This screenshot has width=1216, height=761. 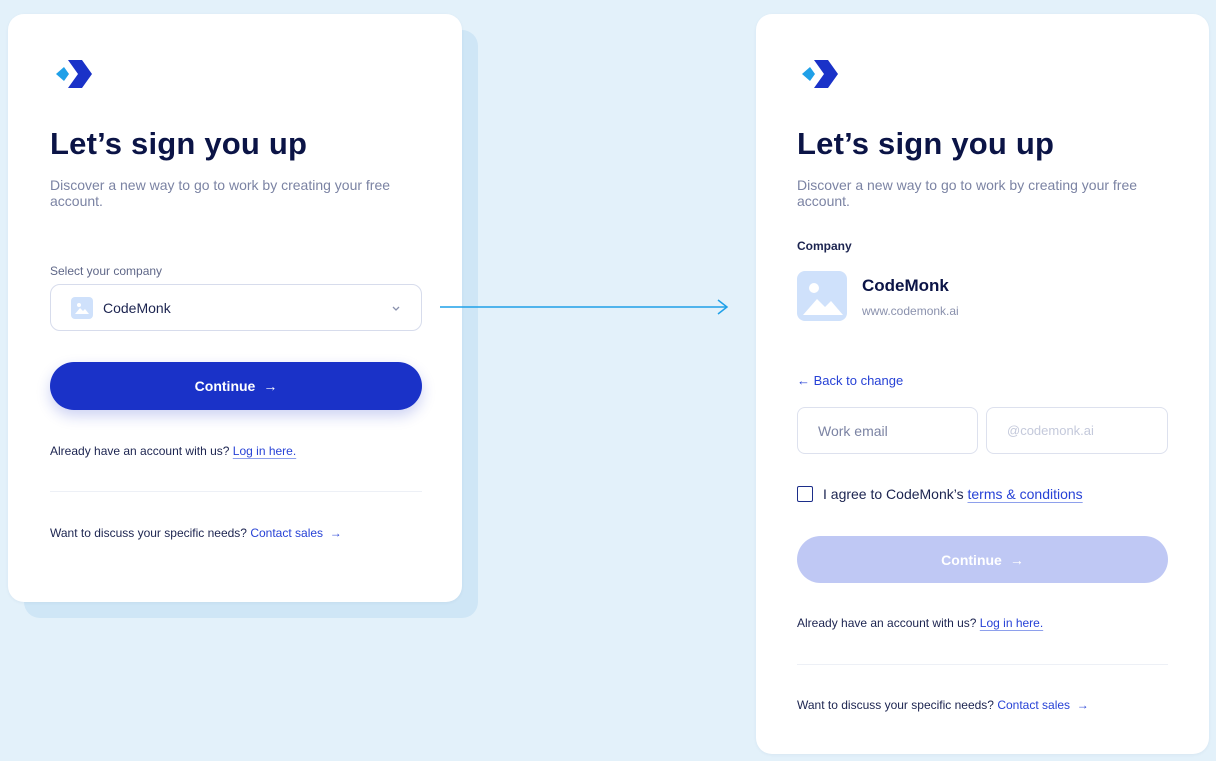 I want to click on agree-text: I agree to CodeMonk’s, so click(x=893, y=494).